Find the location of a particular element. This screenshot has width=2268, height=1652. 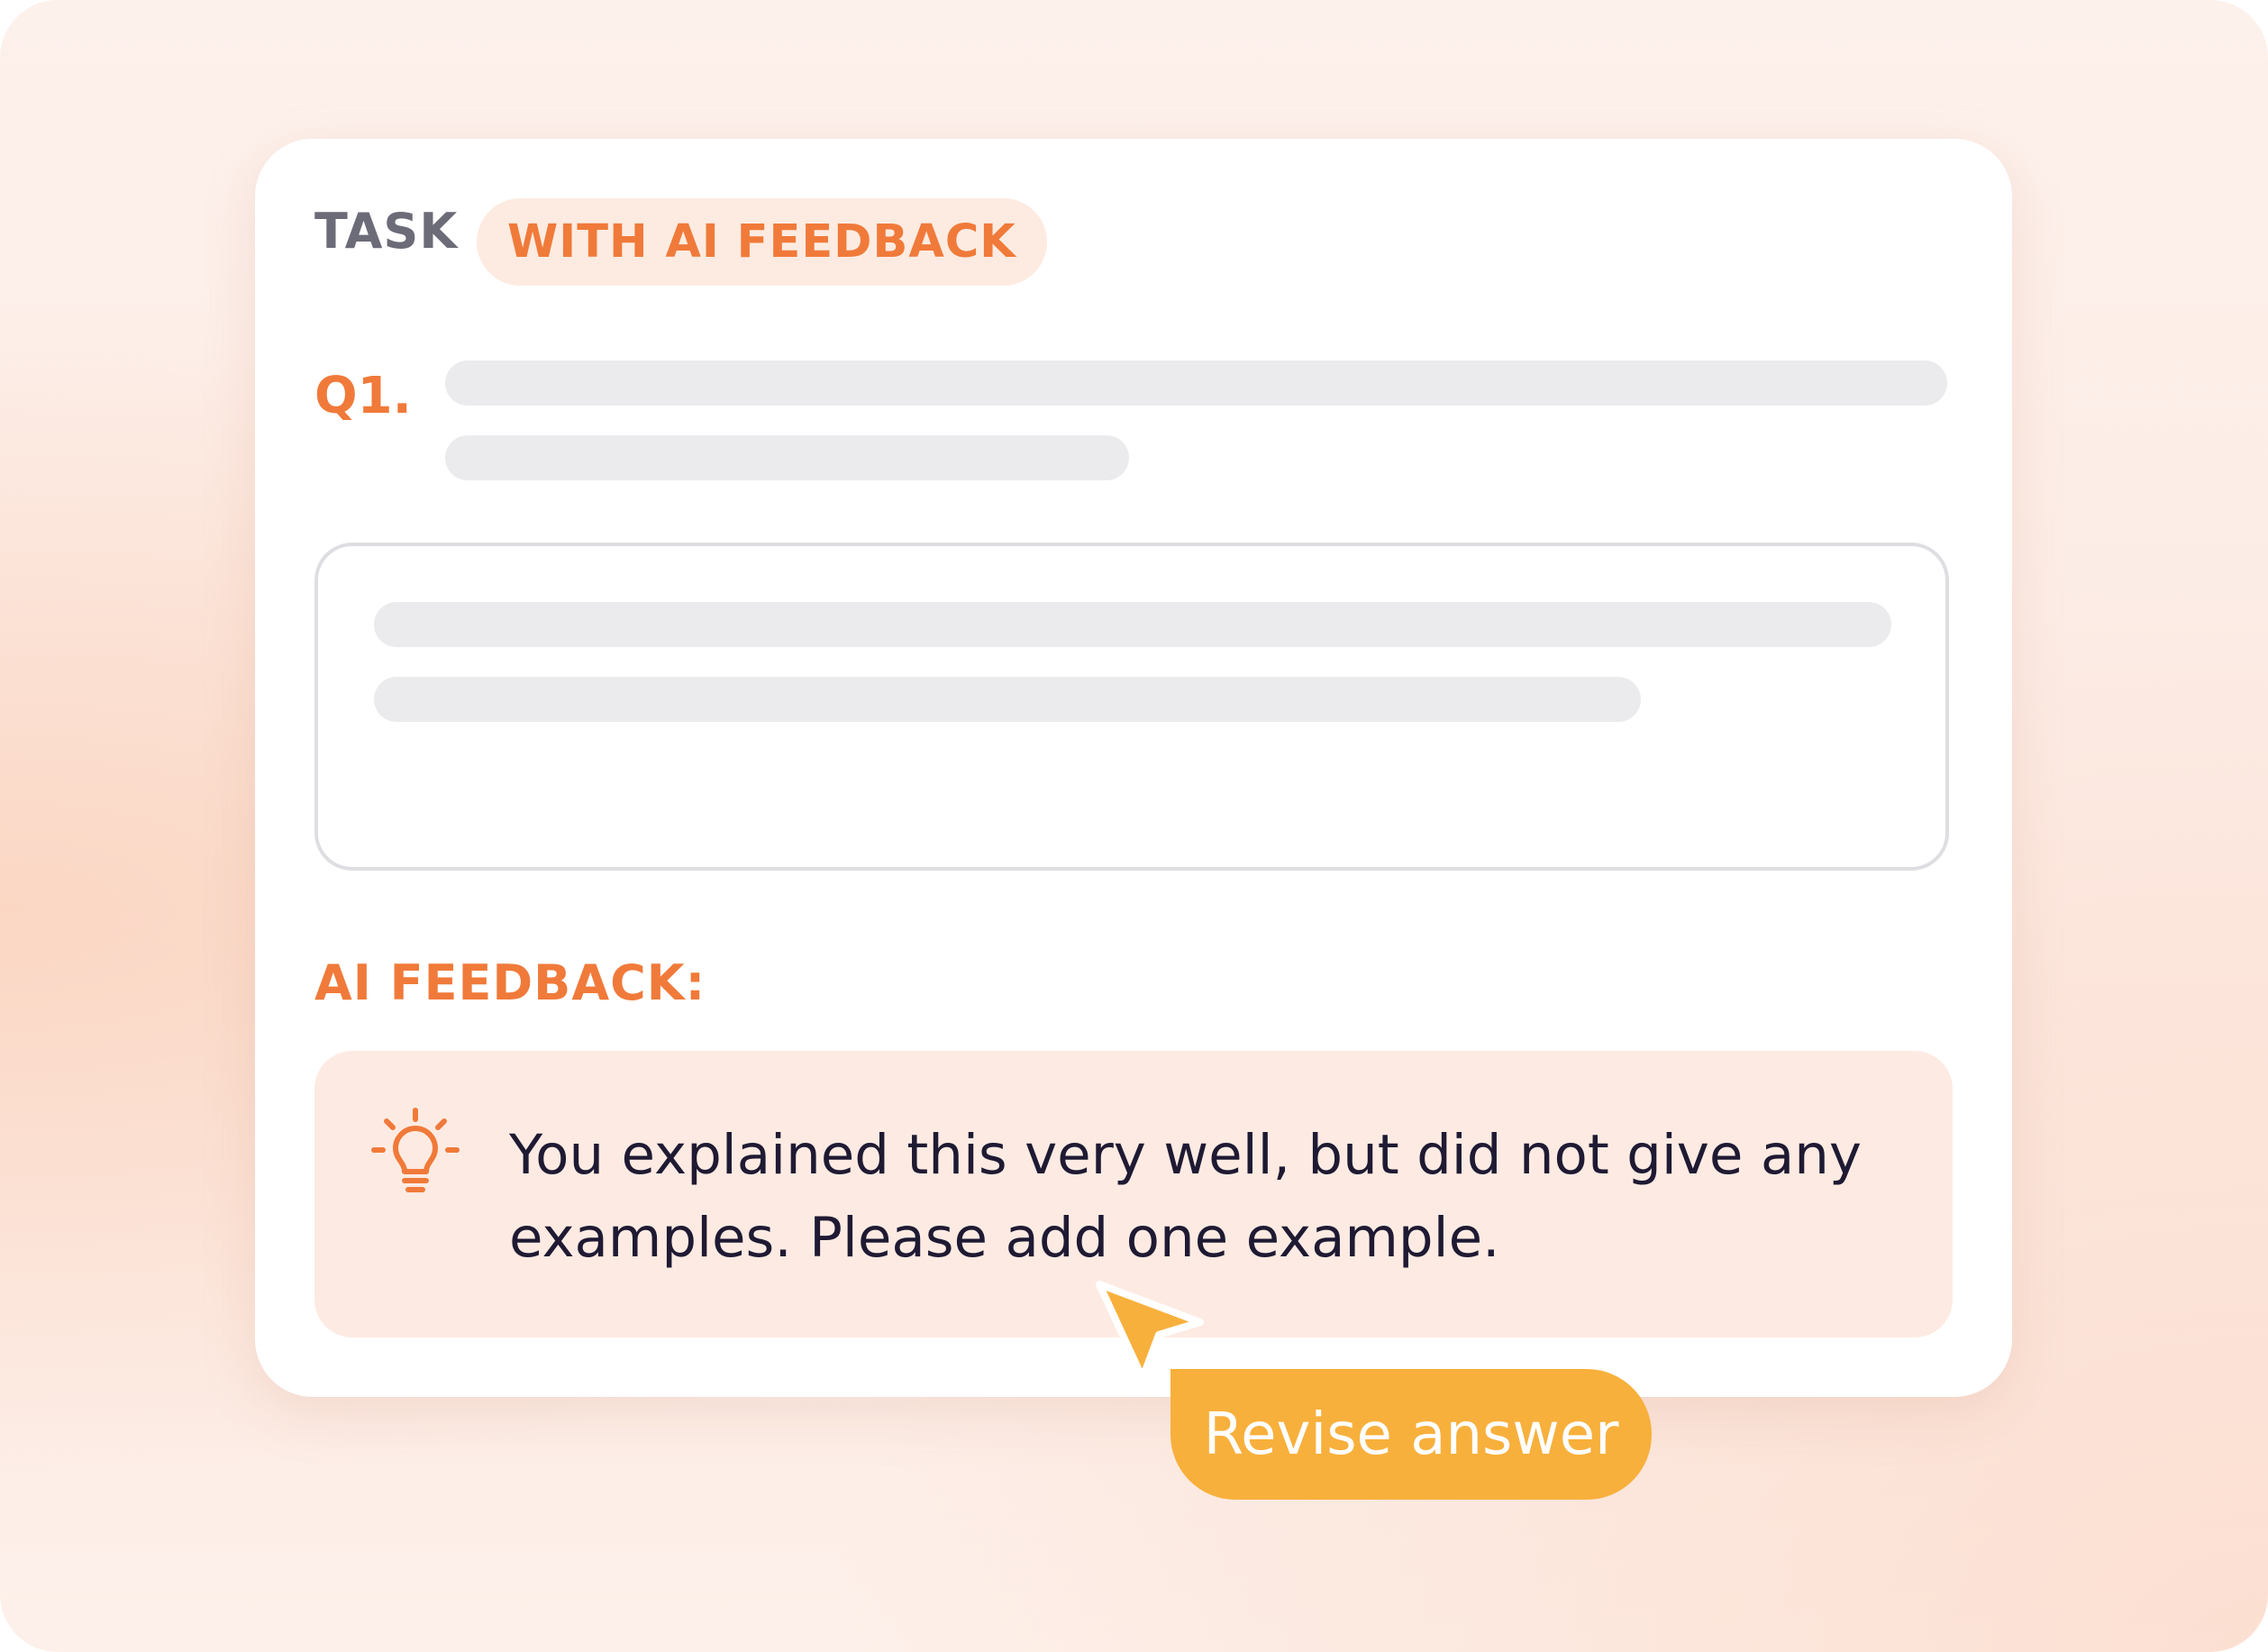

ai-feedback-heading: AI FEEDBACK: is located at coordinates (510, 982).